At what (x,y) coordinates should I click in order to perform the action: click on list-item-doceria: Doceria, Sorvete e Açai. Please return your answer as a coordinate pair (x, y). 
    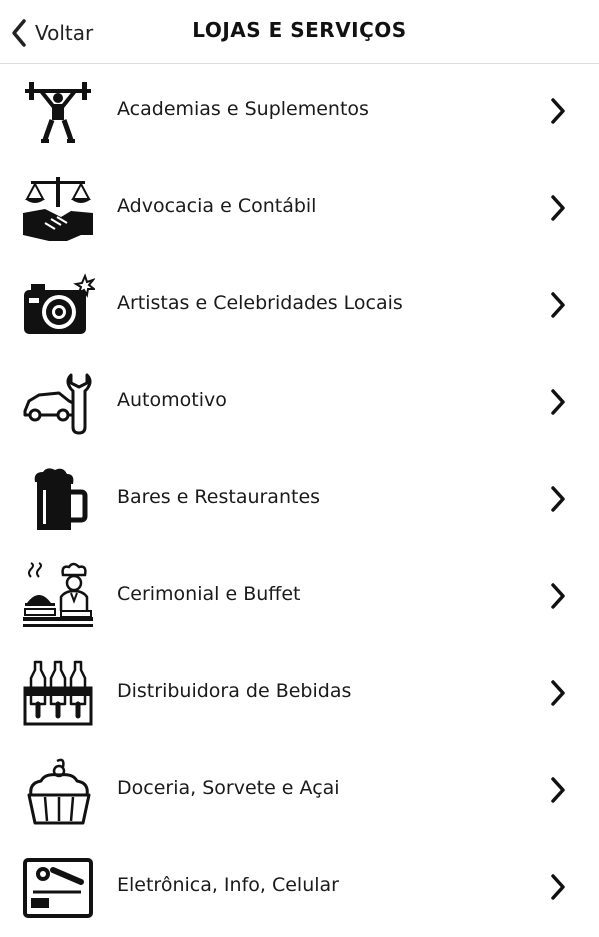
    Looking at the image, I should click on (299, 791).